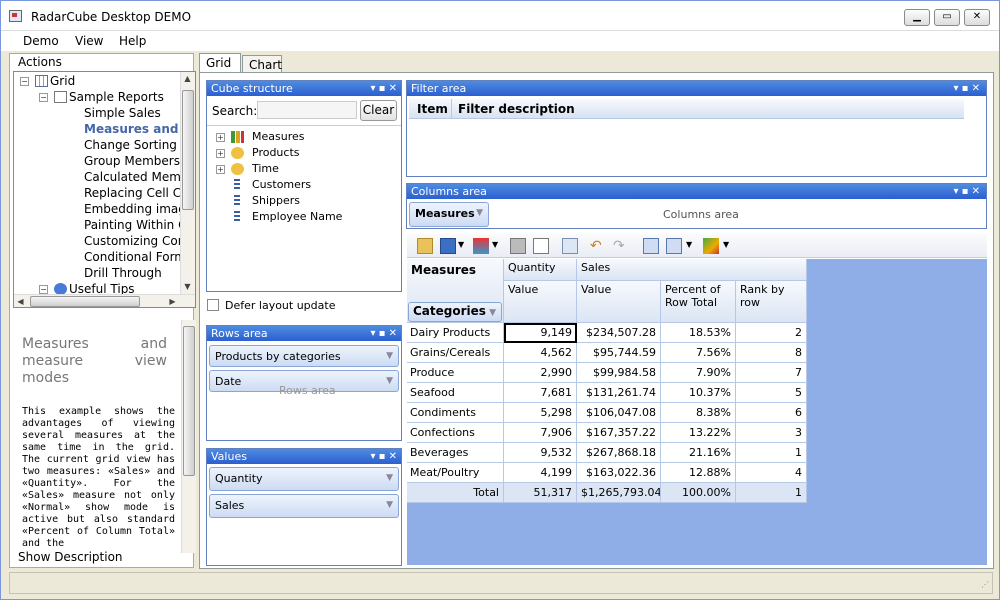  What do you see at coordinates (541, 246) in the screenshot?
I see `print-preview-icon` at bounding box center [541, 246].